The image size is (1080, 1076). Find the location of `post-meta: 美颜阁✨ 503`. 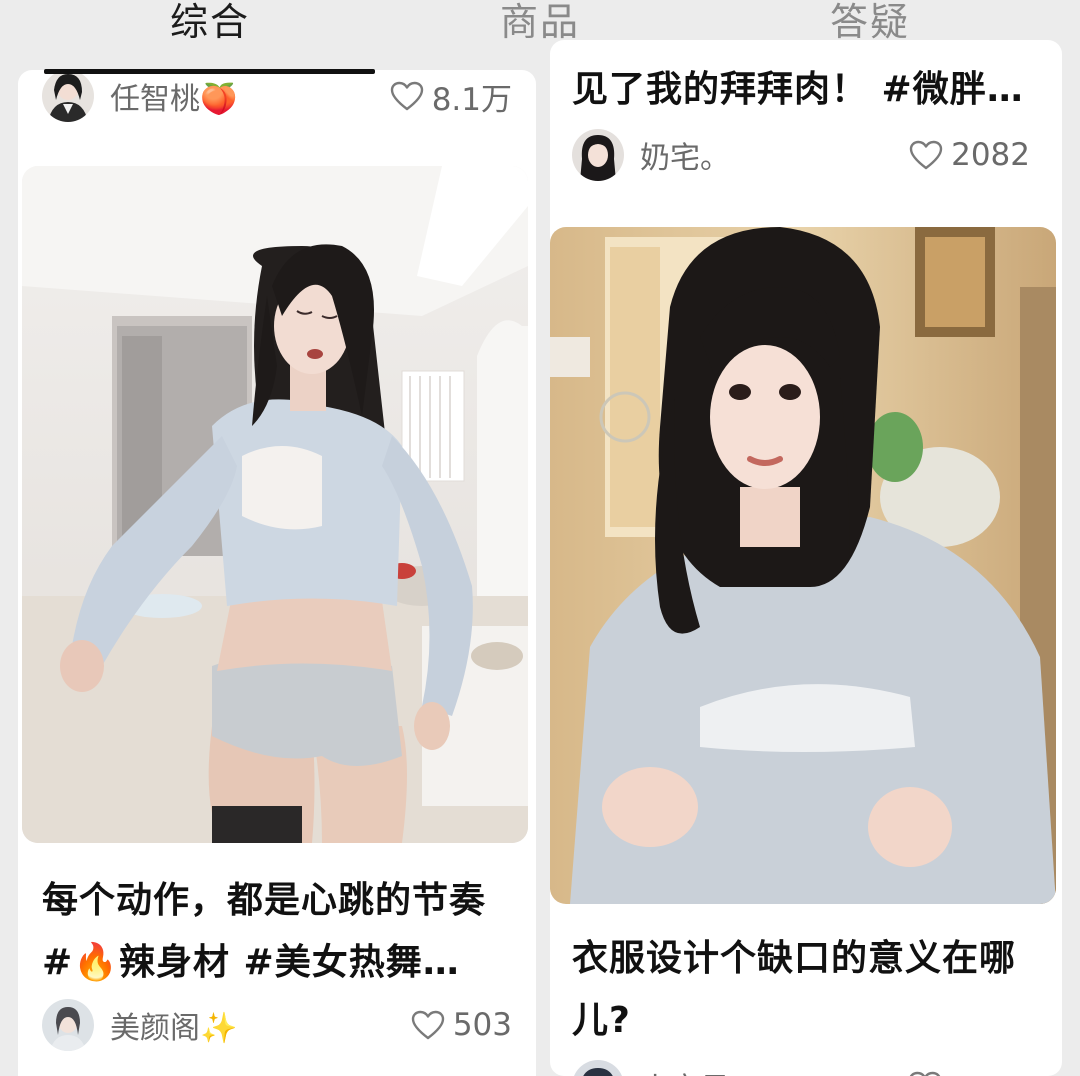

post-meta: 美颜阁✨ 503 is located at coordinates (277, 1025).